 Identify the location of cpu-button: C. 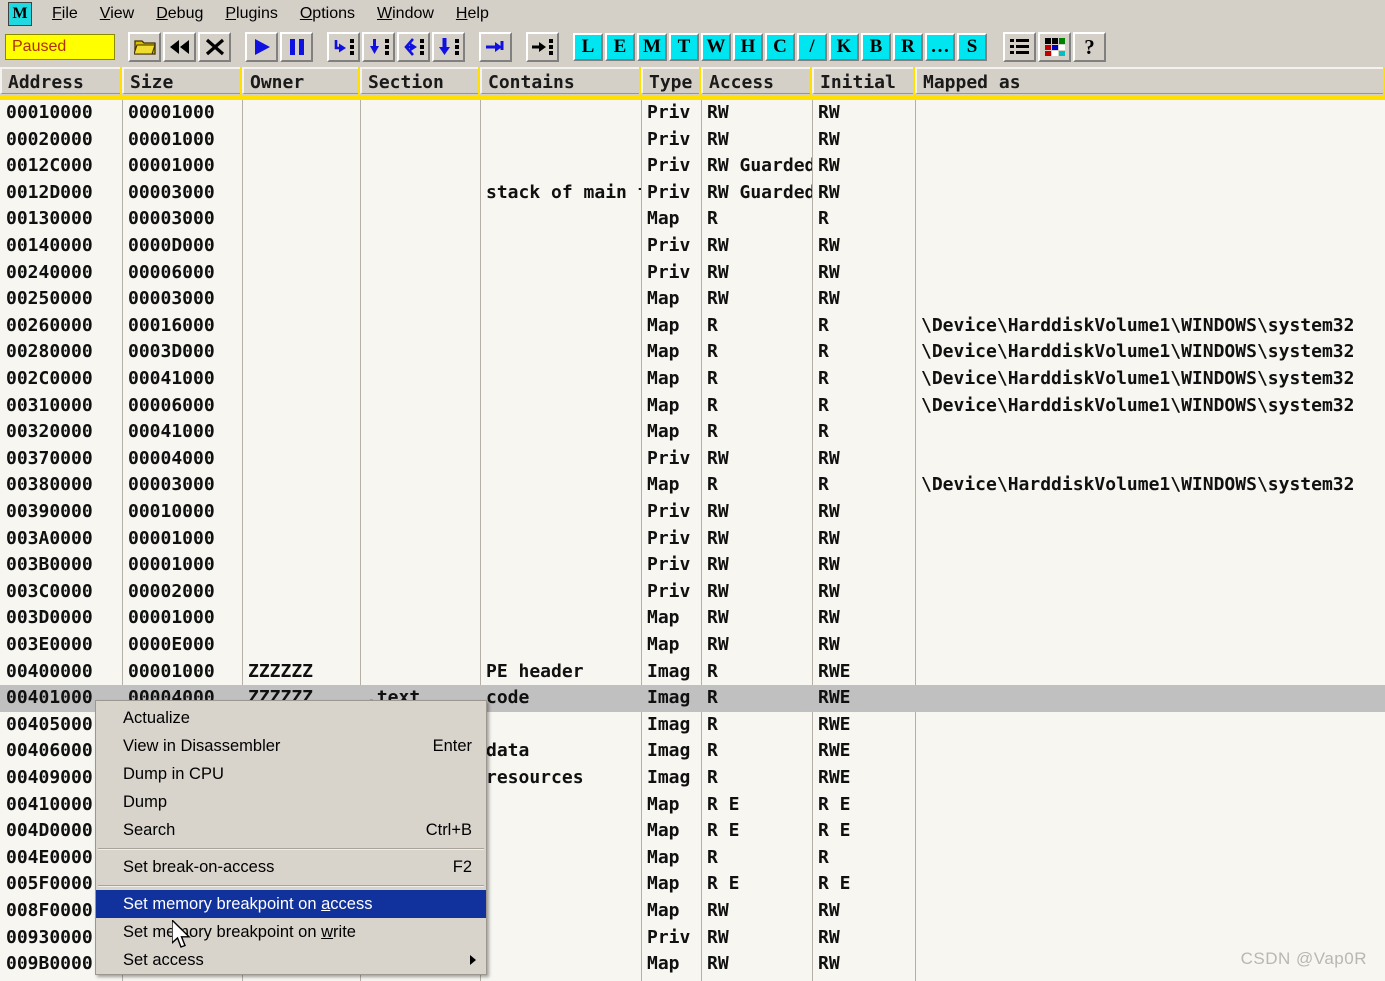
(780, 47).